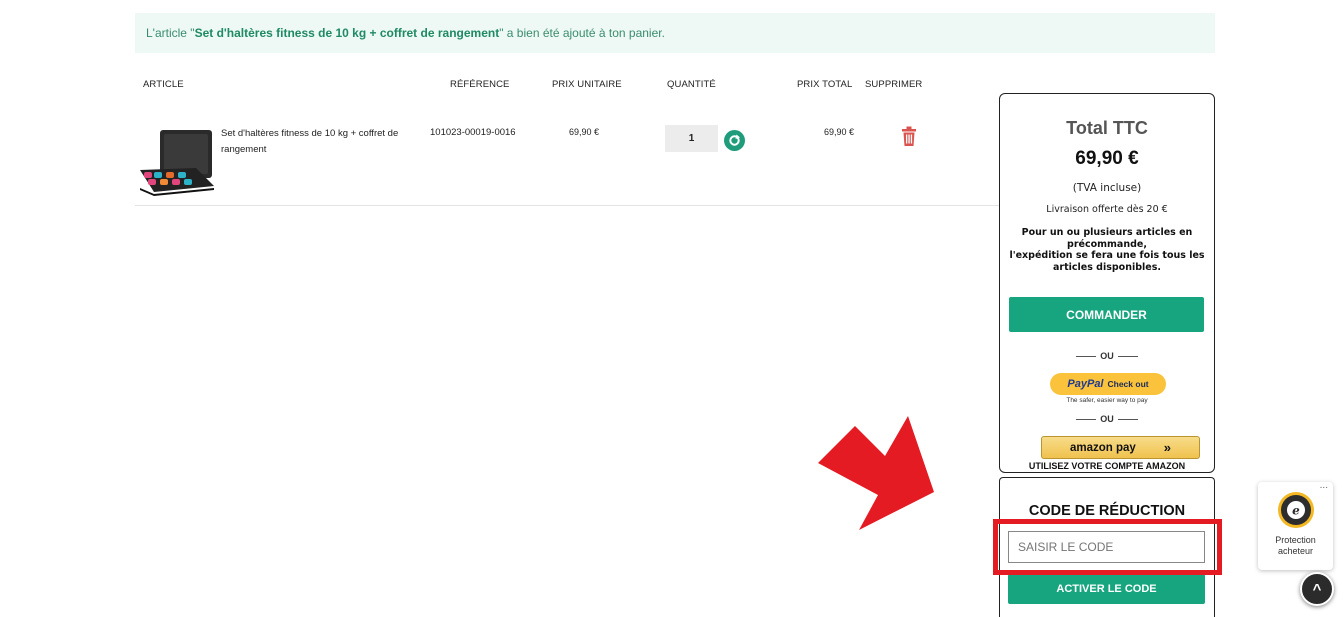 This screenshot has width=1344, height=617. What do you see at coordinates (480, 84) in the screenshot?
I see `header-reference: RÉFÉRENCE` at bounding box center [480, 84].